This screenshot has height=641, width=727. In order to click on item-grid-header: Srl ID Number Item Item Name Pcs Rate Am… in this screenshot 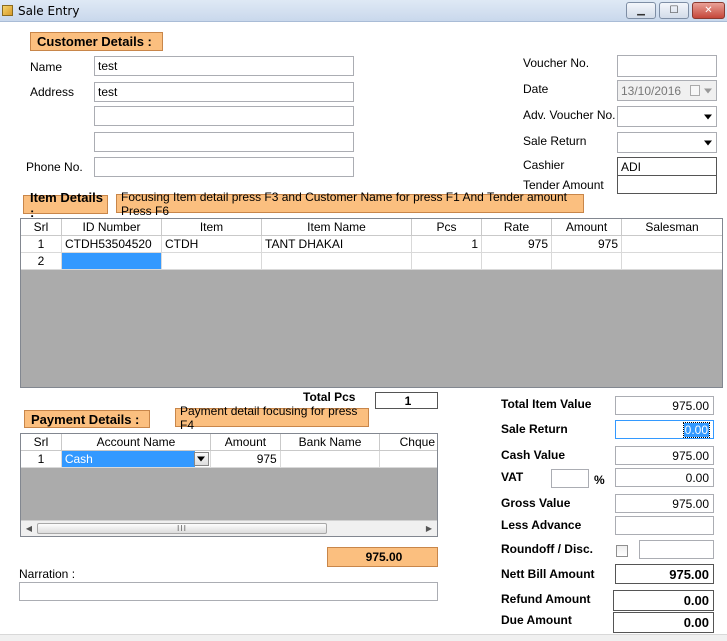, I will do `click(371, 227)`.